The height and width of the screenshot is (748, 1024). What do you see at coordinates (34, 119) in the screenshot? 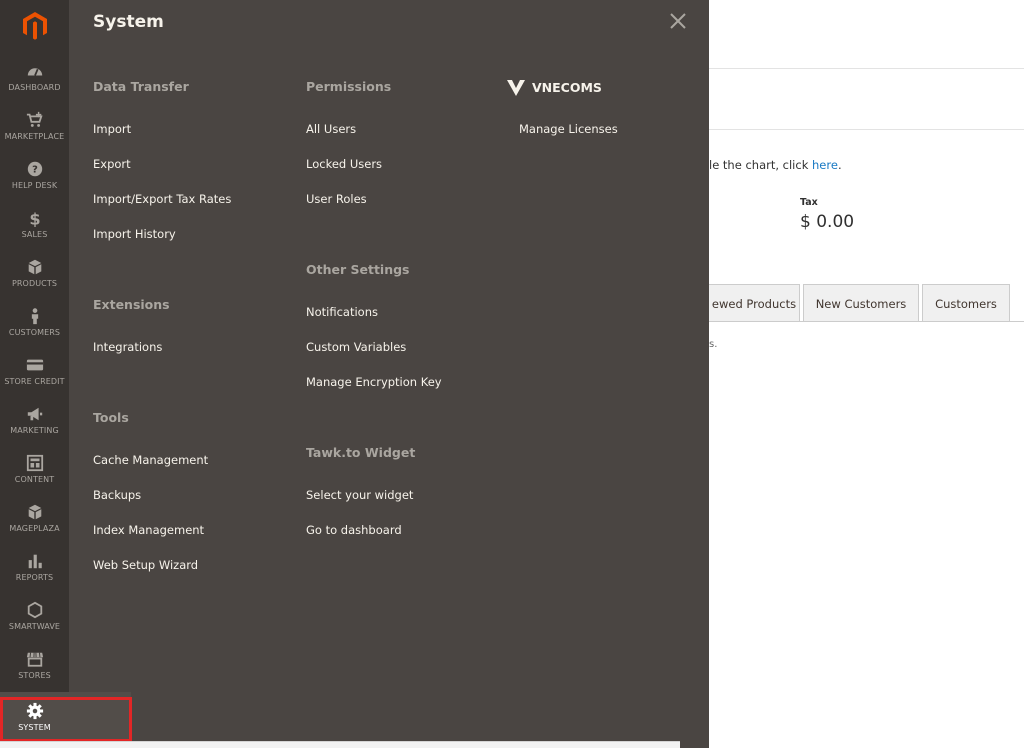
I see `cart-plus-icon` at bounding box center [34, 119].